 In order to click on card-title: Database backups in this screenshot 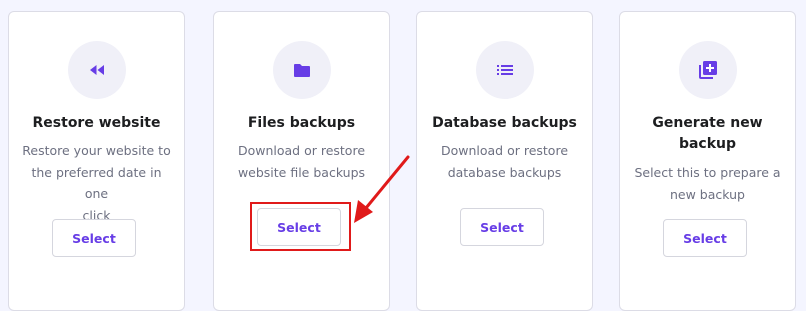, I will do `click(504, 123)`.